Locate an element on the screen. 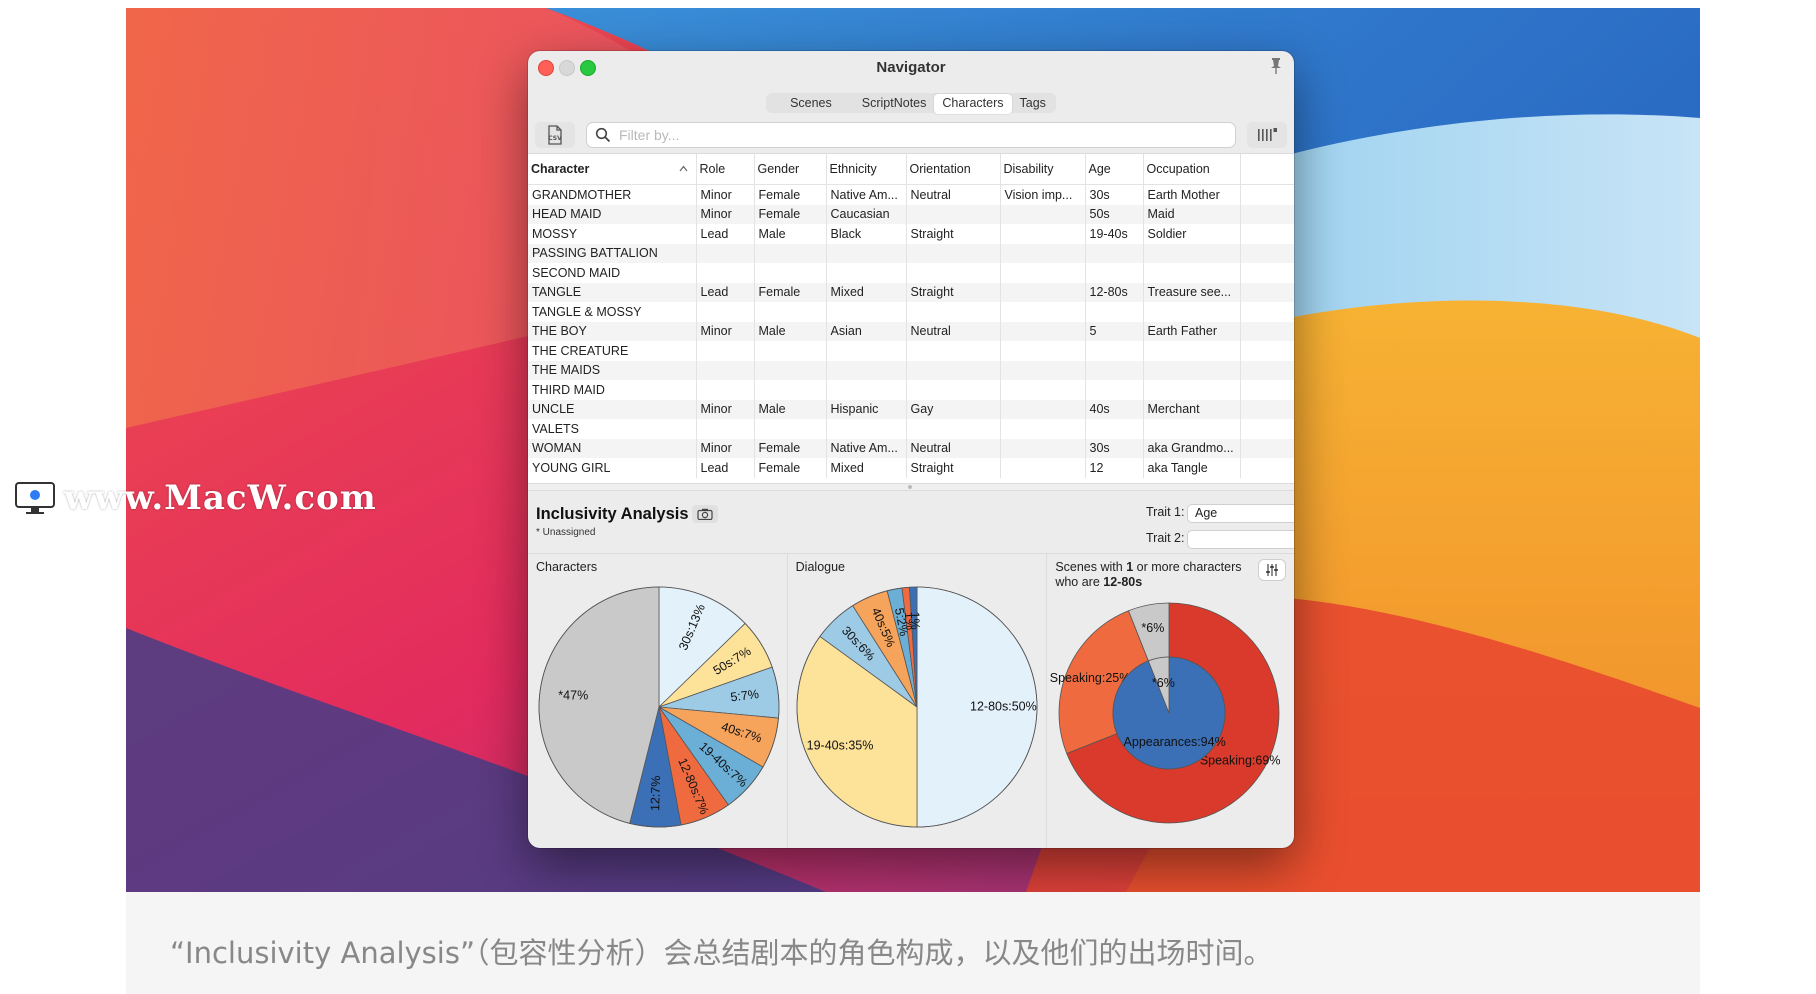 This screenshot has width=1816, height=994. table-row: VALETS is located at coordinates (911, 429).